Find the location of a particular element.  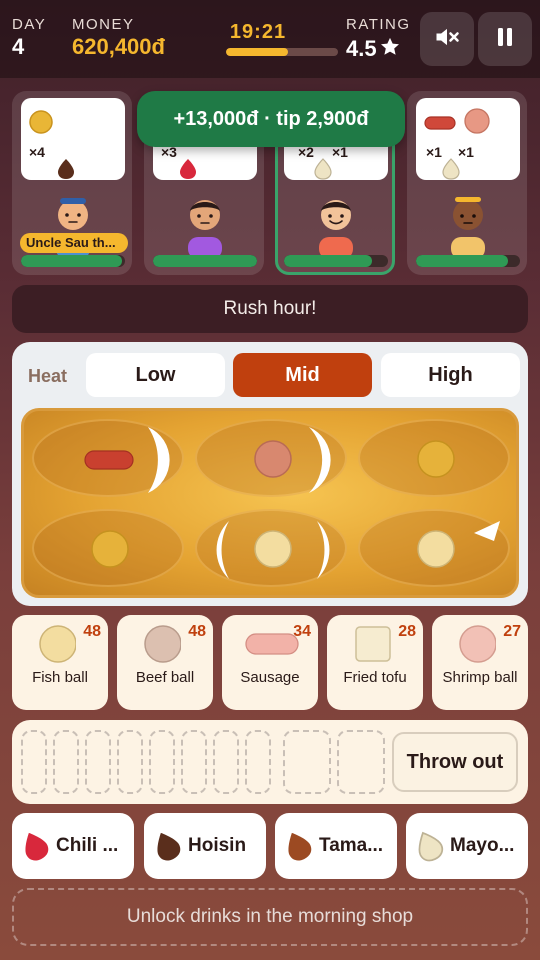

day-value: 4 is located at coordinates (18, 46).